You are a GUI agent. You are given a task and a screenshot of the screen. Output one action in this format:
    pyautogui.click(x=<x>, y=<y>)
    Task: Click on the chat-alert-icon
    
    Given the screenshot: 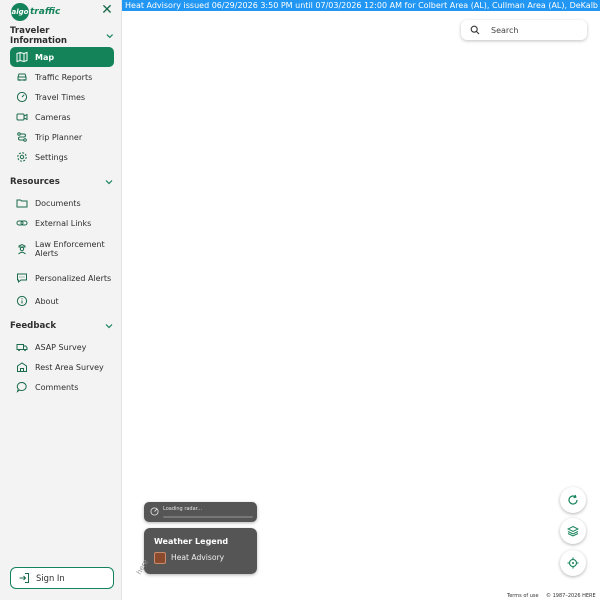 What is the action you would take?
    pyautogui.click(x=22, y=278)
    